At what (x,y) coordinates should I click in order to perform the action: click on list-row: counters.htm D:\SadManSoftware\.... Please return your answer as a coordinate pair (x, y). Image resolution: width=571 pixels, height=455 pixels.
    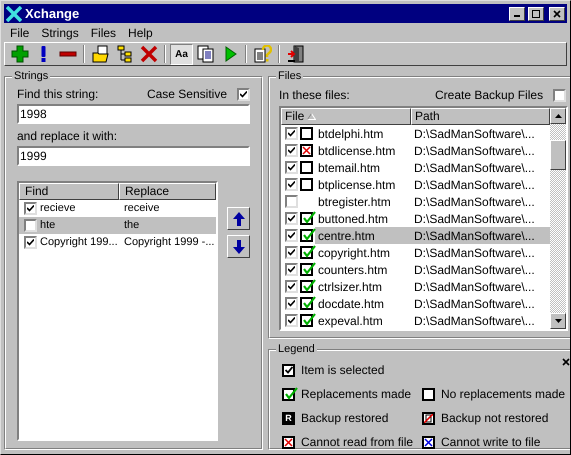
    Looking at the image, I should click on (432, 269).